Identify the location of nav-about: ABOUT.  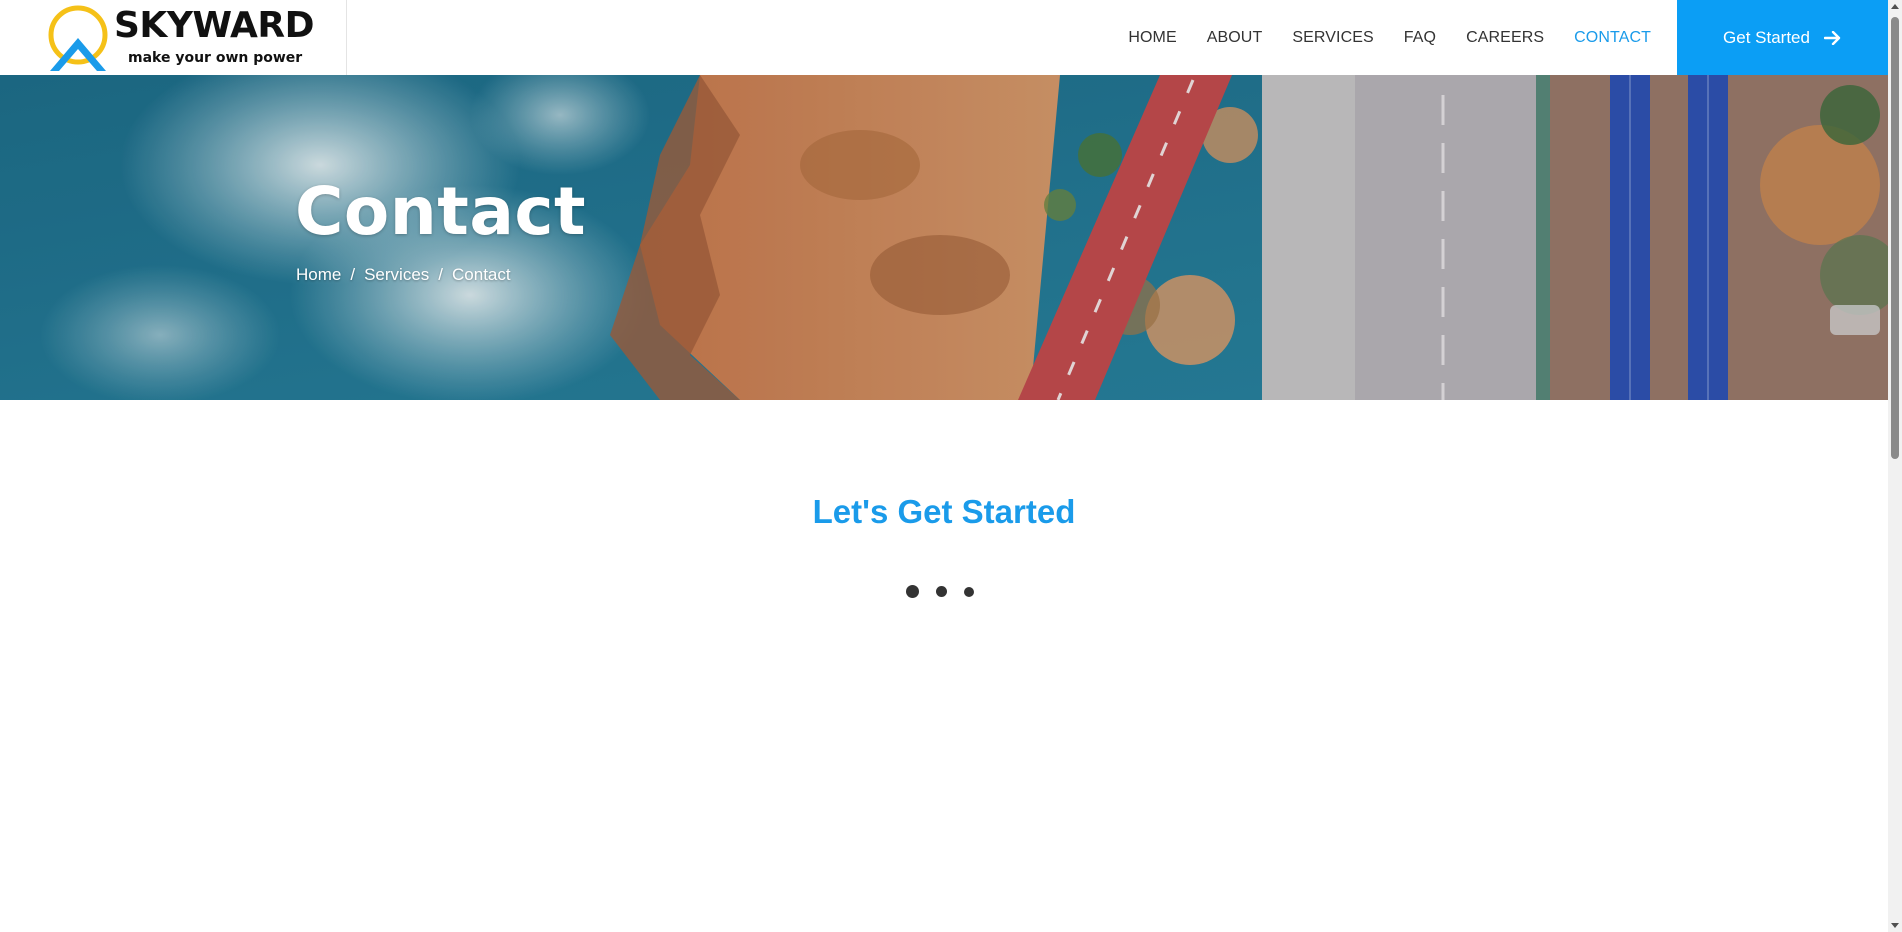
(1235, 38).